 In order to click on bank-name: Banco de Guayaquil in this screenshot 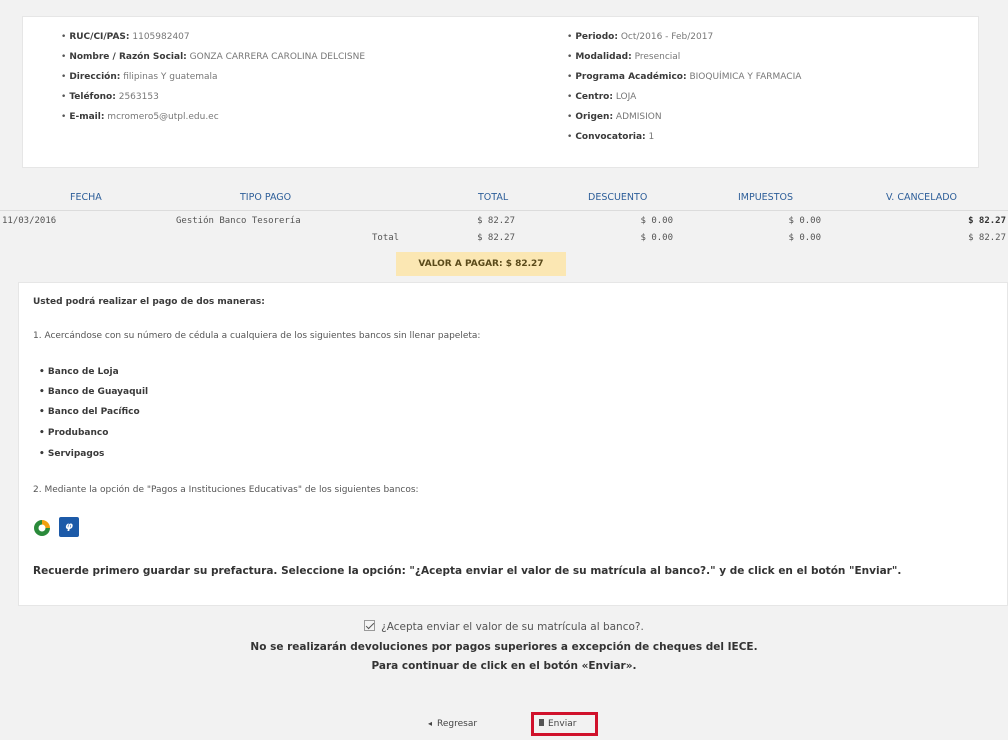, I will do `click(98, 392)`.